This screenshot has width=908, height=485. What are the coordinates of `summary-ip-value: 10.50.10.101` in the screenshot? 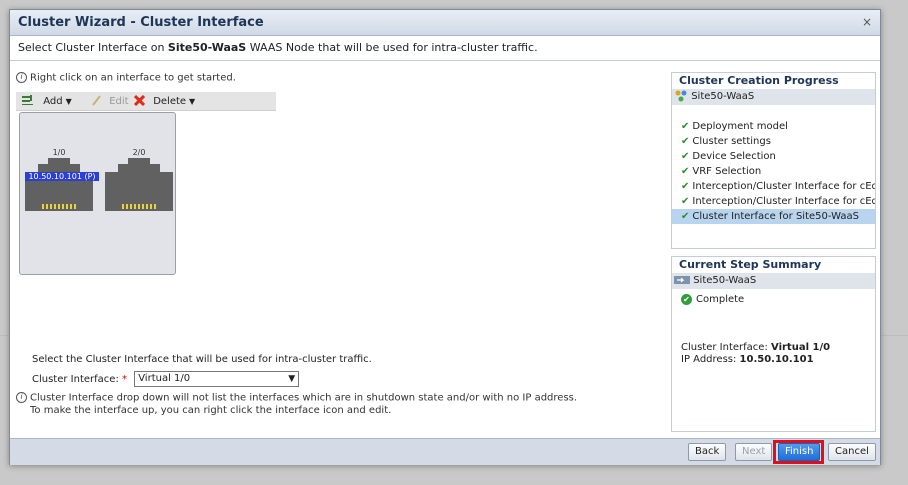 It's located at (776, 359).